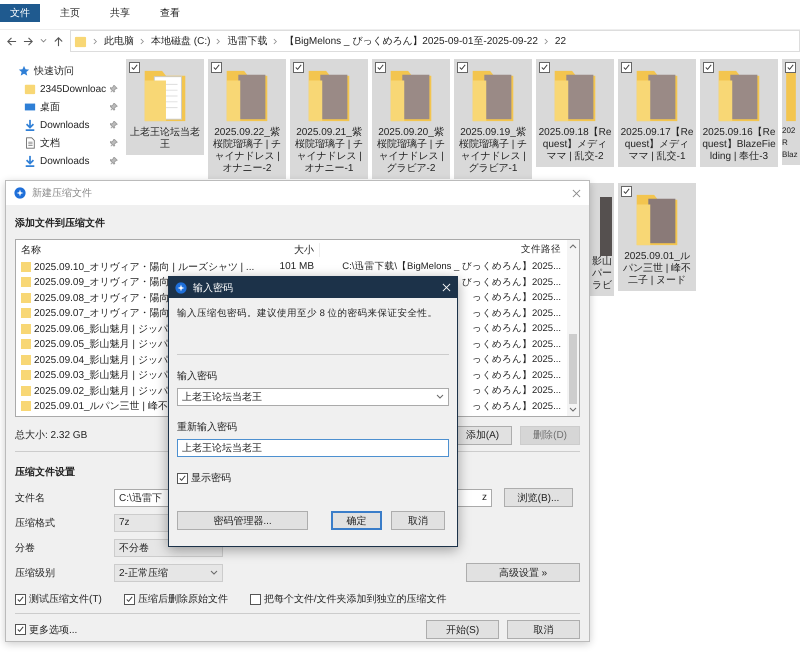 This screenshot has width=800, height=653. What do you see at coordinates (789, 131) in the screenshot?
I see `folder-name-fragment: 202` at bounding box center [789, 131].